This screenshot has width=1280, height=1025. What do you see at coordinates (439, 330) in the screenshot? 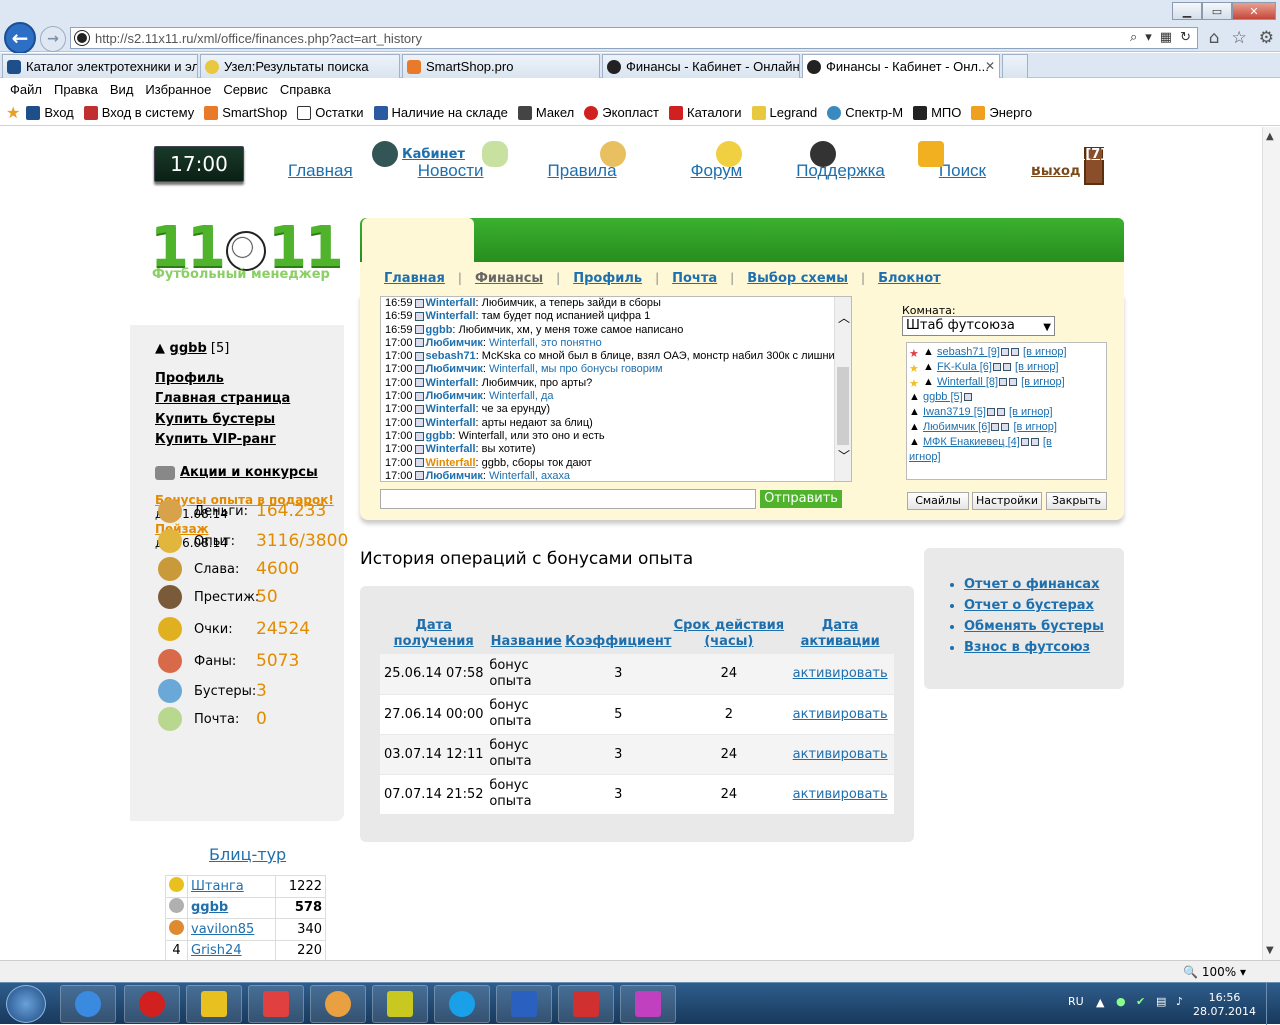
I see `chat-author: ggbb` at bounding box center [439, 330].